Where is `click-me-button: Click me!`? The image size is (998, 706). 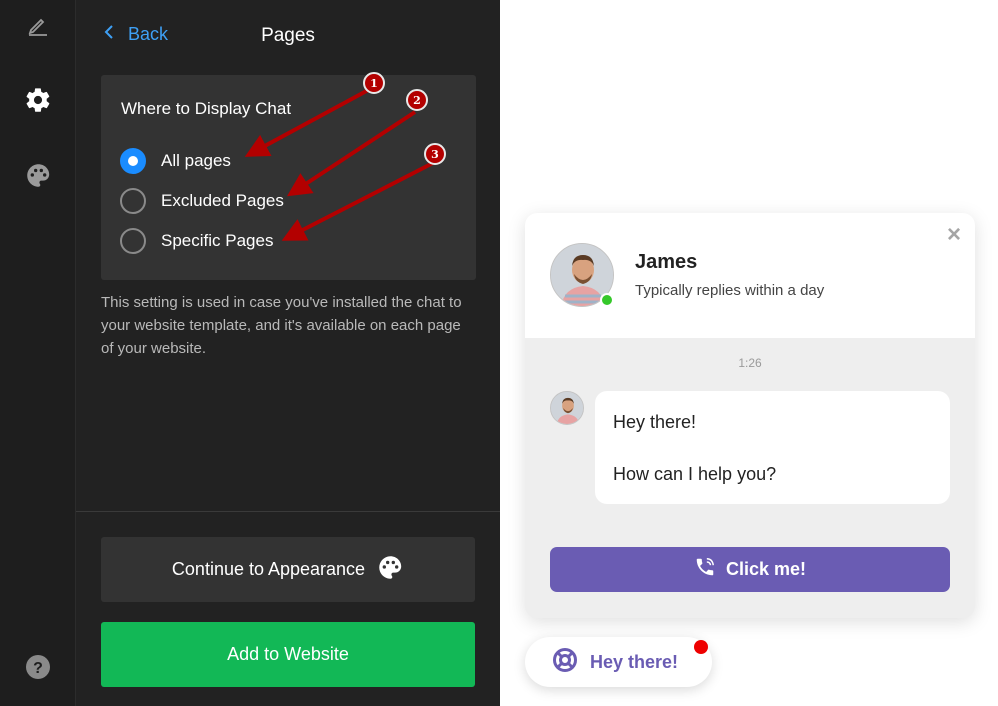
click-me-button: Click me! is located at coordinates (750, 569).